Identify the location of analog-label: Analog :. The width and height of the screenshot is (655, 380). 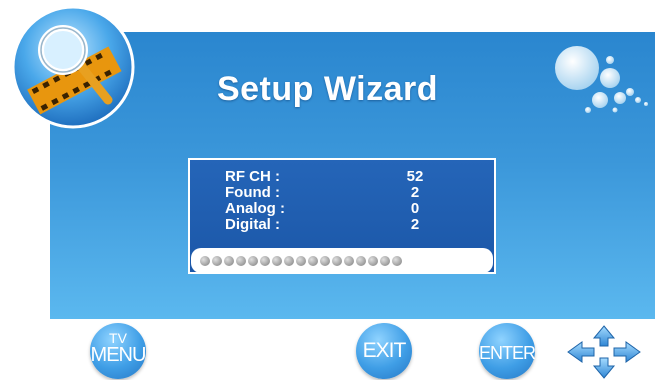
(255, 208).